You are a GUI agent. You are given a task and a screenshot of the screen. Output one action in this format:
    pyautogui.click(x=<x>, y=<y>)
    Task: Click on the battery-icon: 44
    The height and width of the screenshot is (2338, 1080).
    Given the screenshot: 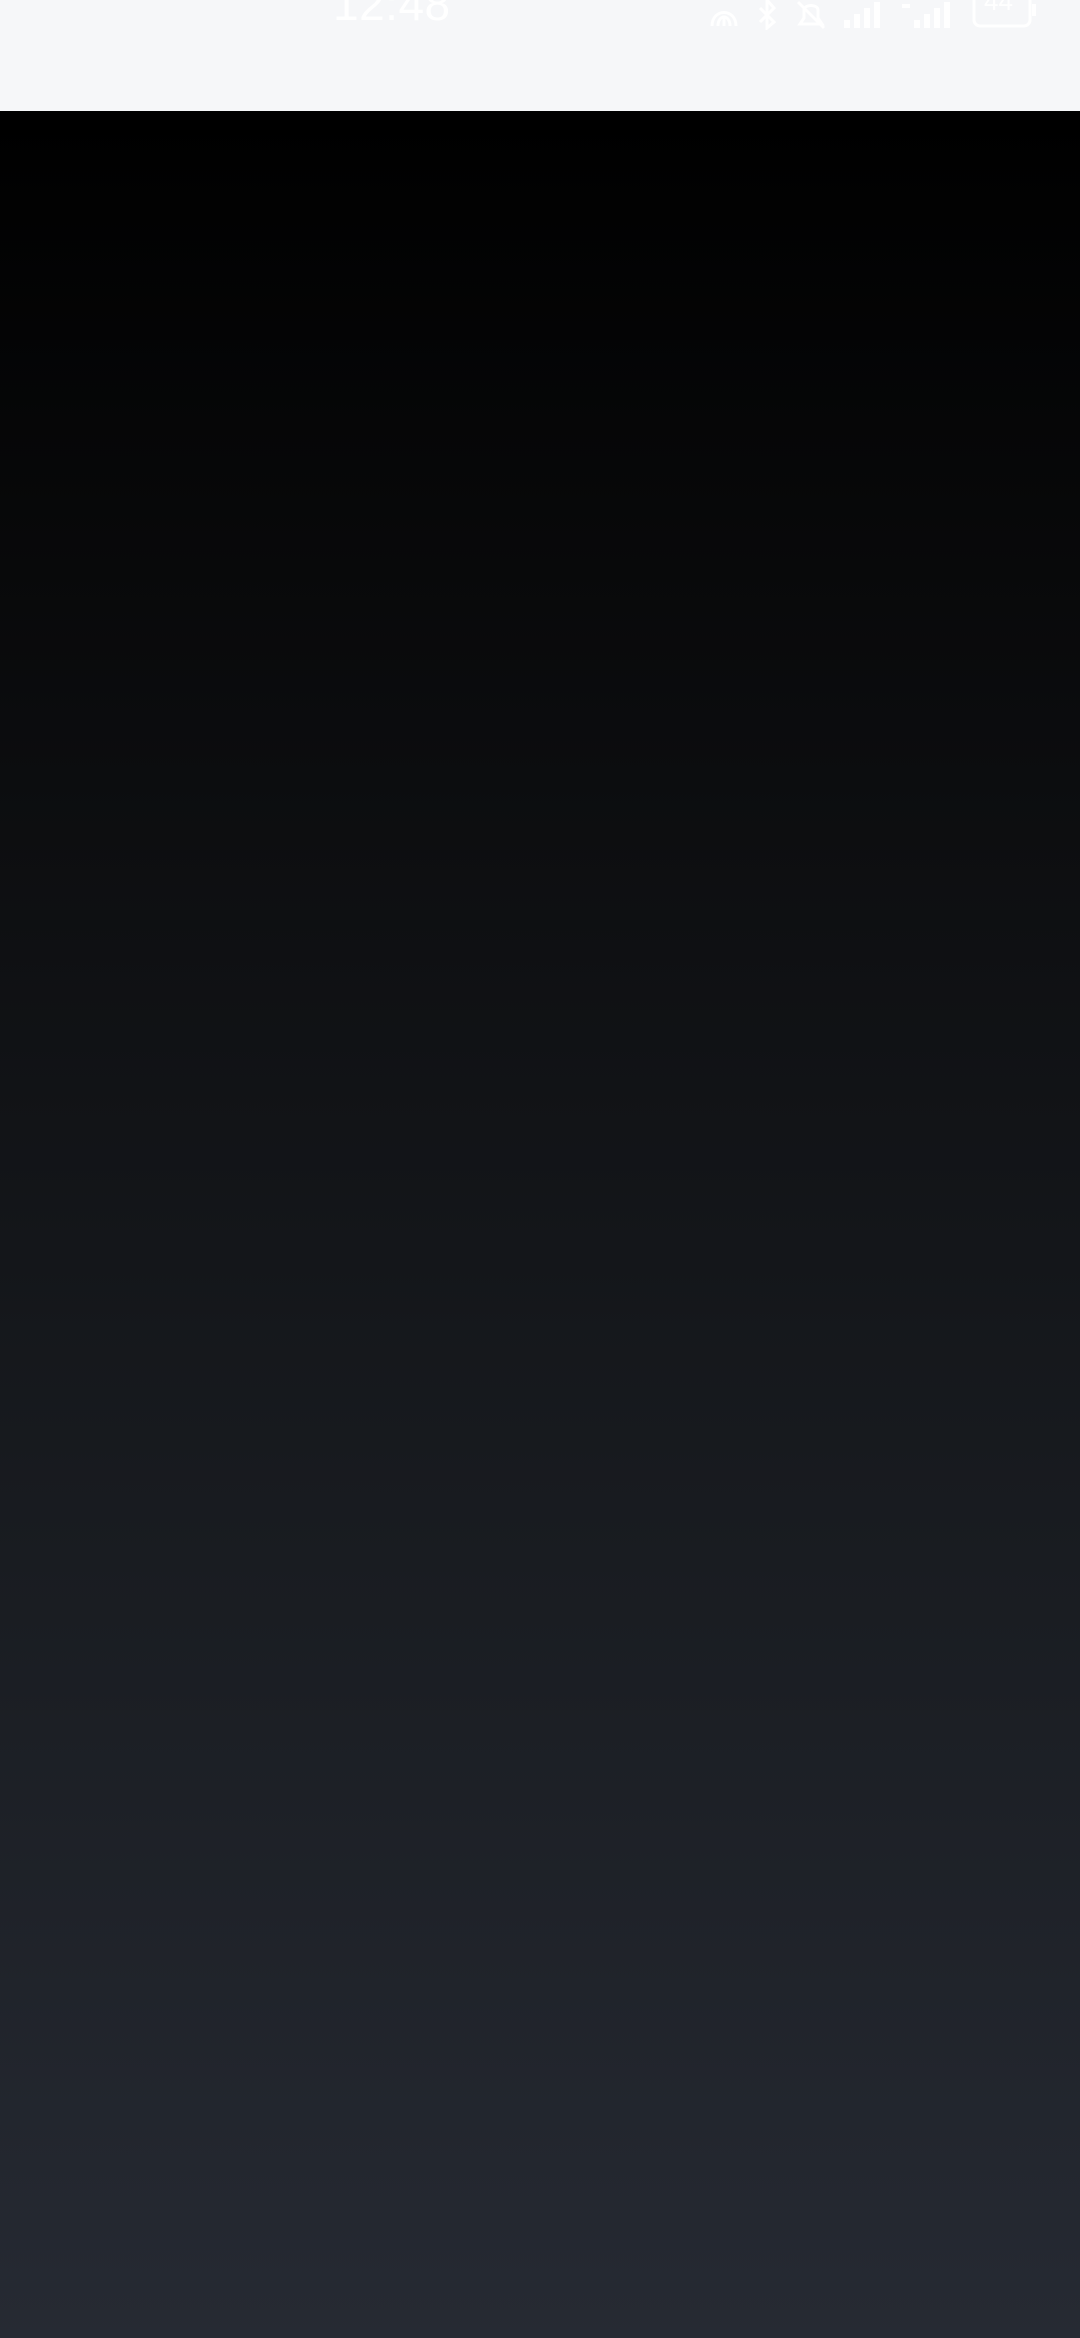 What is the action you would take?
    pyautogui.click(x=1005, y=15)
    